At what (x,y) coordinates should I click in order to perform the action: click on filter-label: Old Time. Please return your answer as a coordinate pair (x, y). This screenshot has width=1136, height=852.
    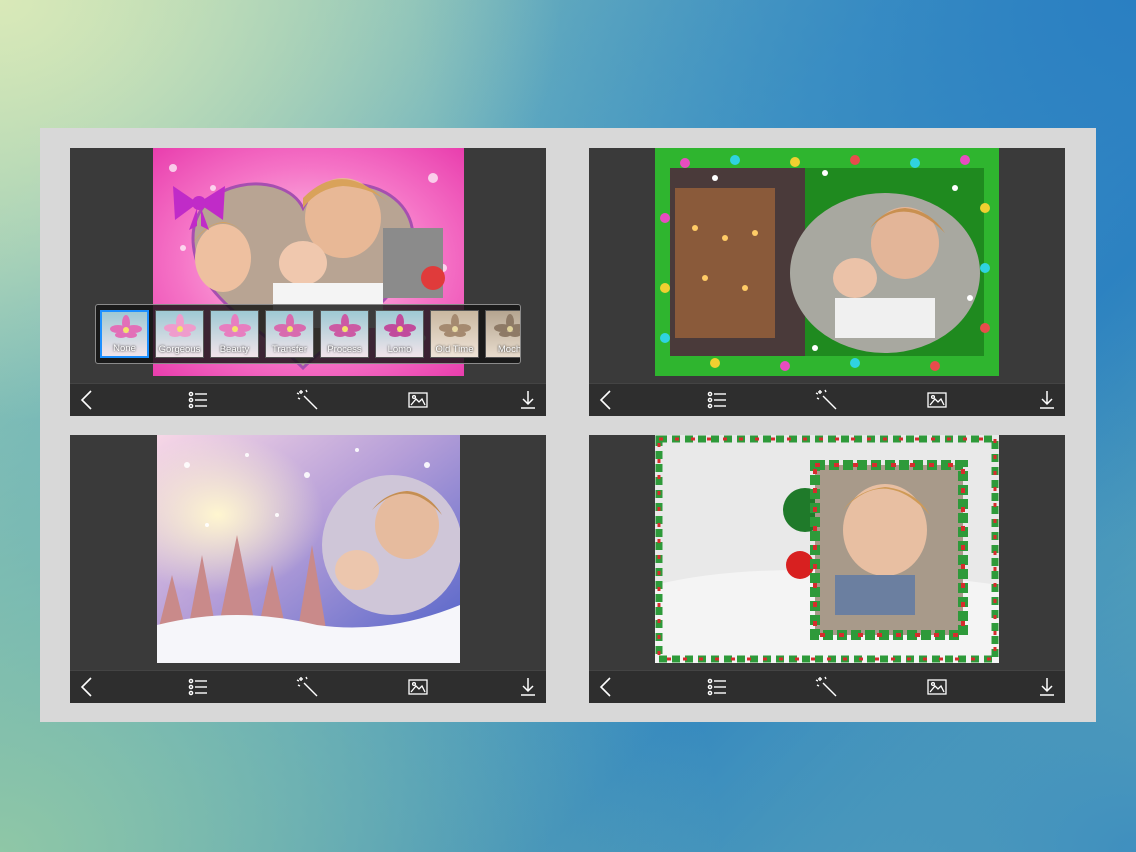
    Looking at the image, I should click on (454, 349).